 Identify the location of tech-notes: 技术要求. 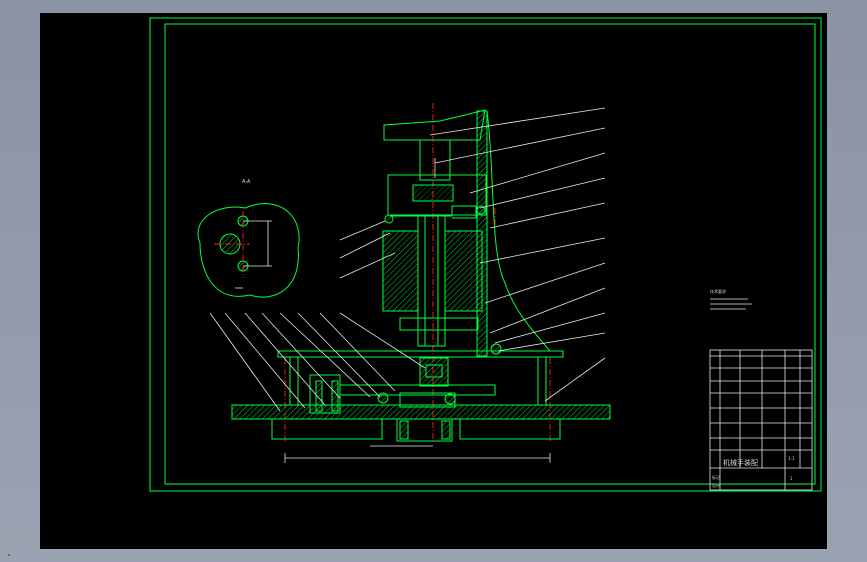
(731, 299).